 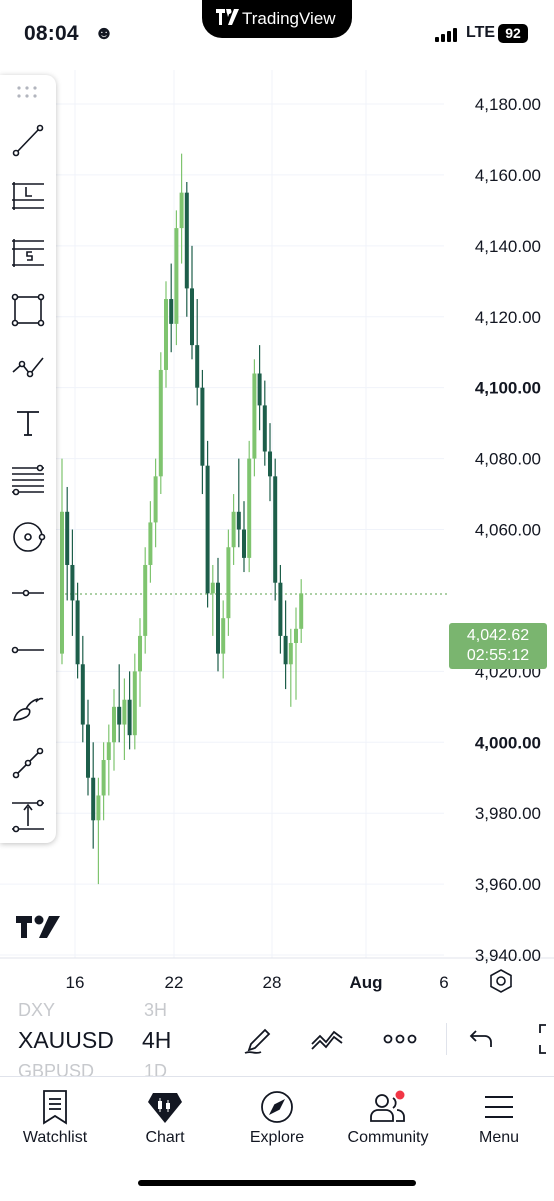 What do you see at coordinates (513, 33) in the screenshot?
I see `battery-indicator: 92` at bounding box center [513, 33].